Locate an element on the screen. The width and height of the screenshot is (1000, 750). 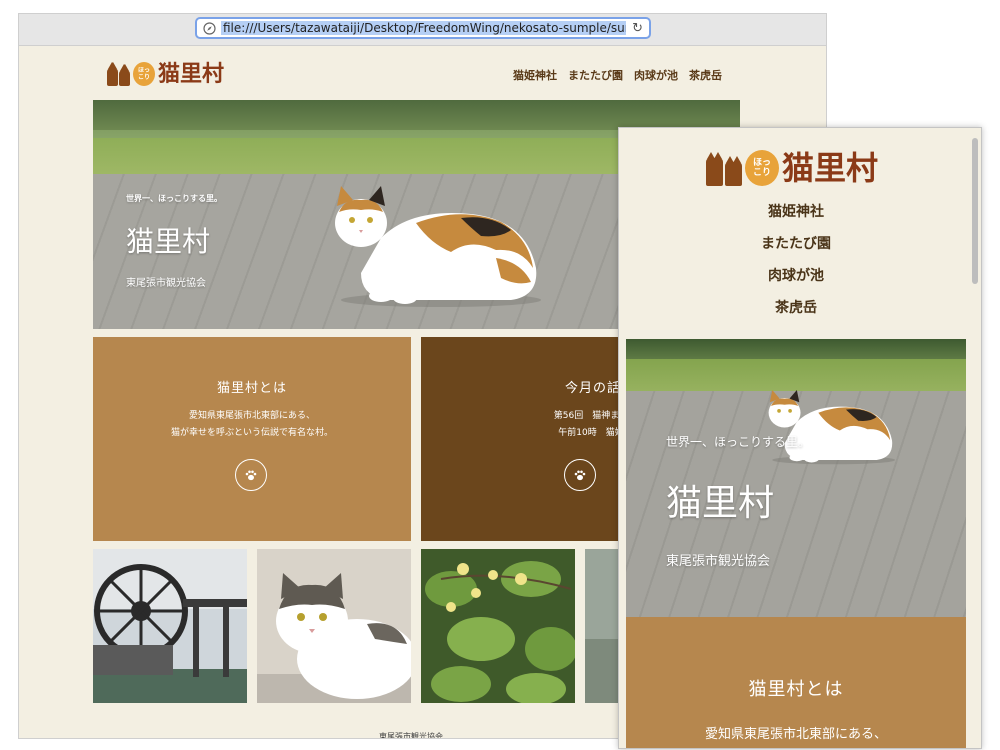
logo-text: 猫里村 is located at coordinates (191, 74).